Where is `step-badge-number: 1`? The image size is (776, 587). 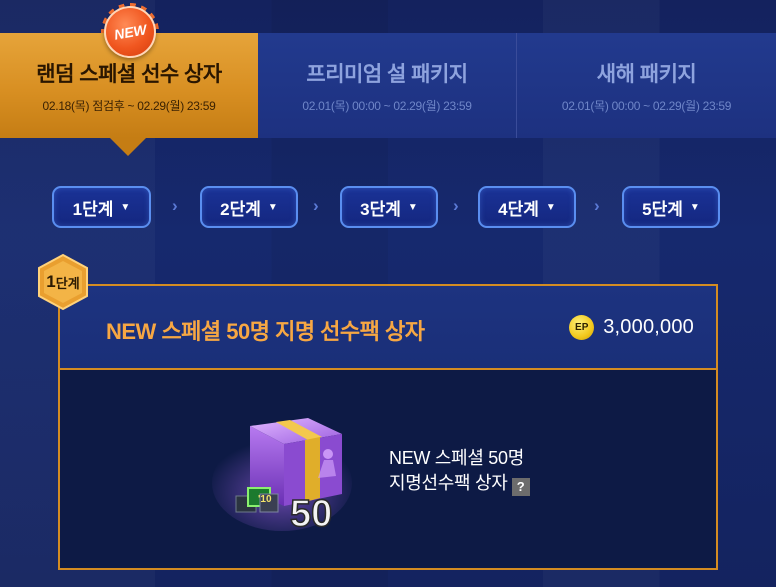
step-badge-number: 1 is located at coordinates (51, 281).